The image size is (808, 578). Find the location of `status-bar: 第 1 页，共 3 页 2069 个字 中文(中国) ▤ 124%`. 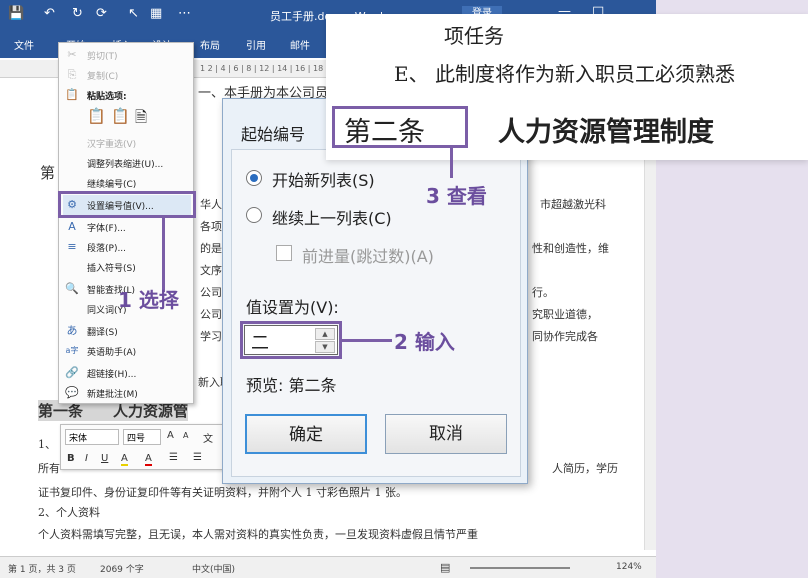

status-bar: 第 1 页，共 3 页 2069 个字 中文(中国) ▤ 124% is located at coordinates (328, 567).